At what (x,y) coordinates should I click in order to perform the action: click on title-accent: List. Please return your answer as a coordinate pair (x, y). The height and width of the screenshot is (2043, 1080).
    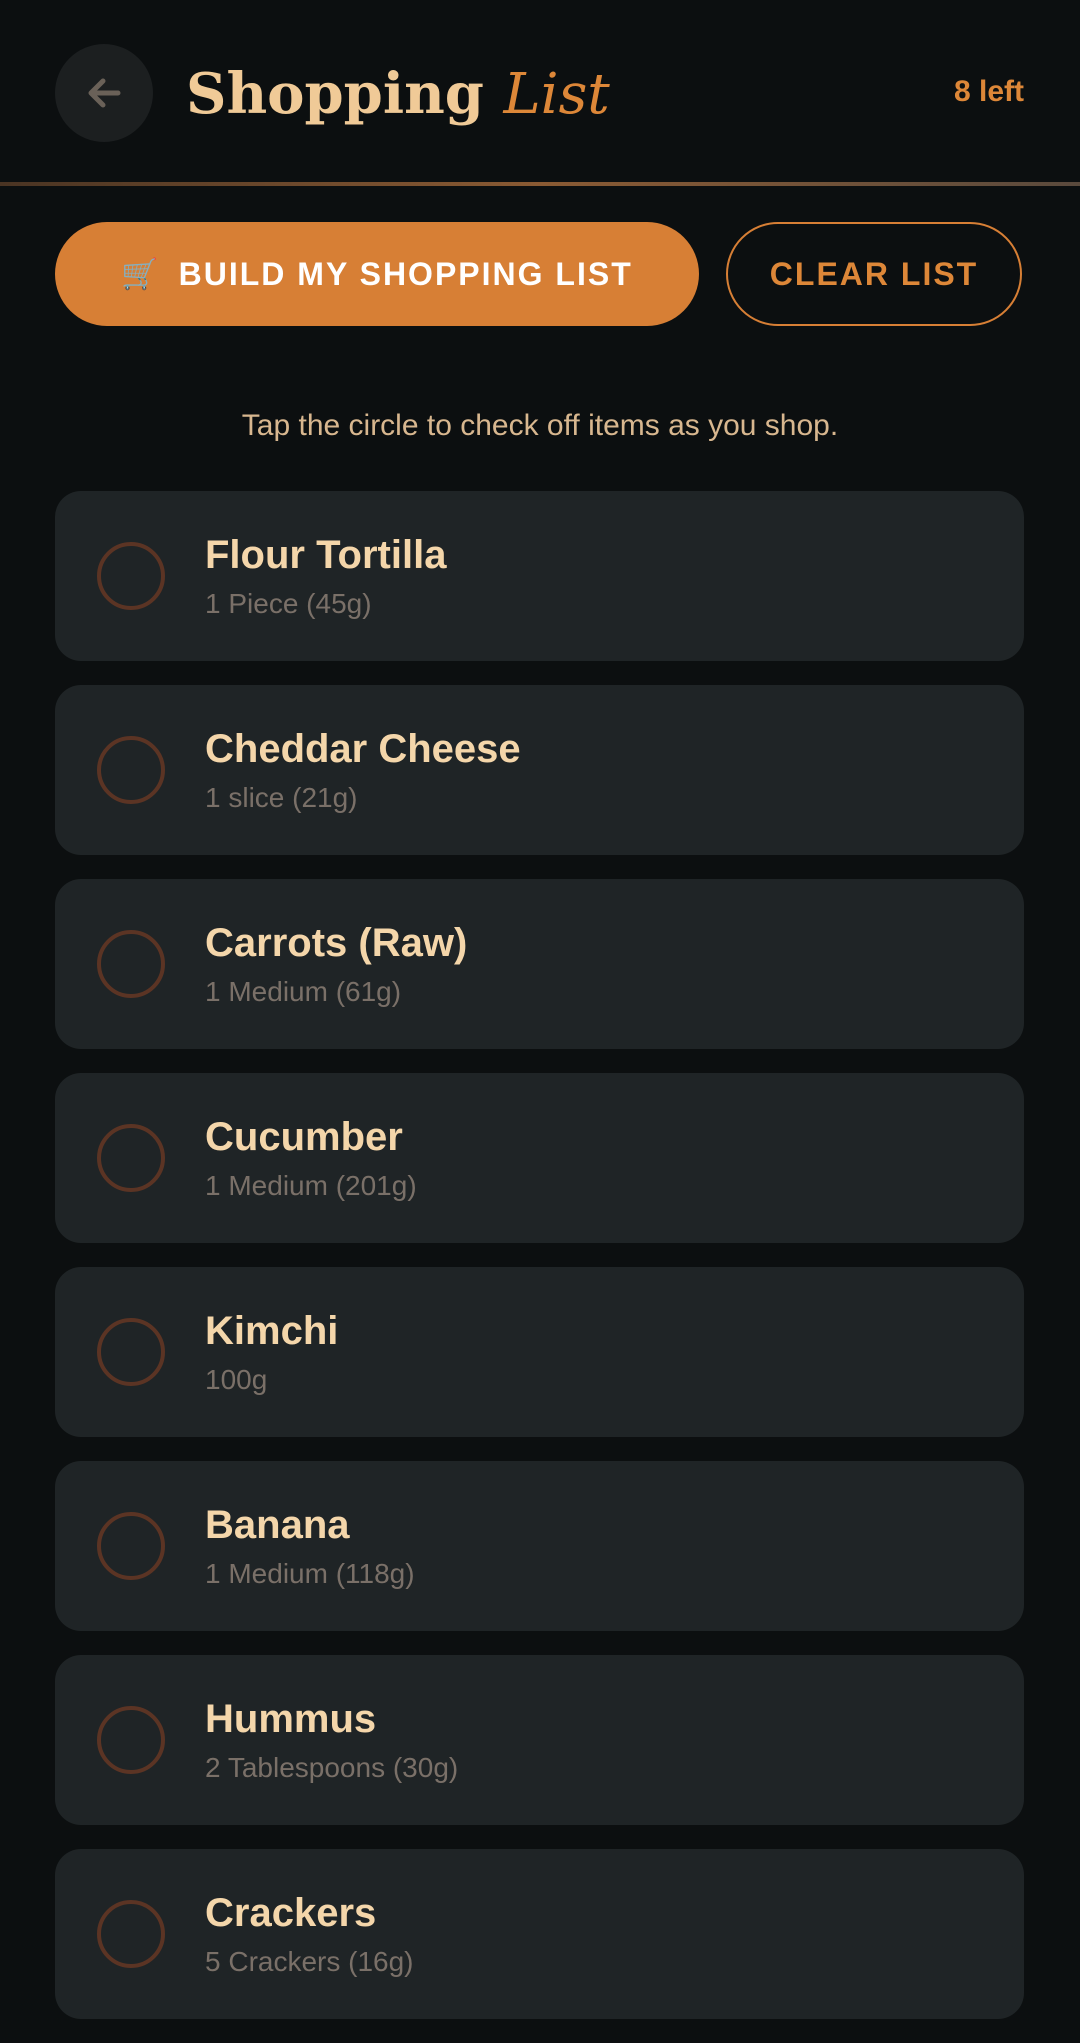
    Looking at the image, I should click on (556, 94).